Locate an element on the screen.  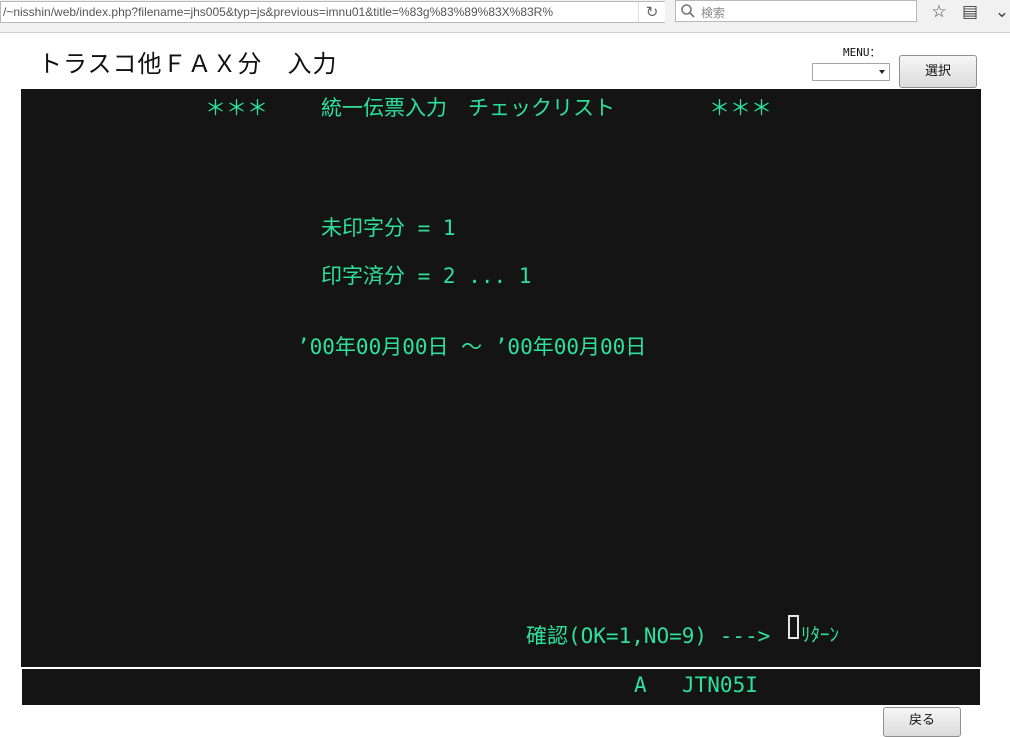
search-box: 検索 is located at coordinates (796, 11).